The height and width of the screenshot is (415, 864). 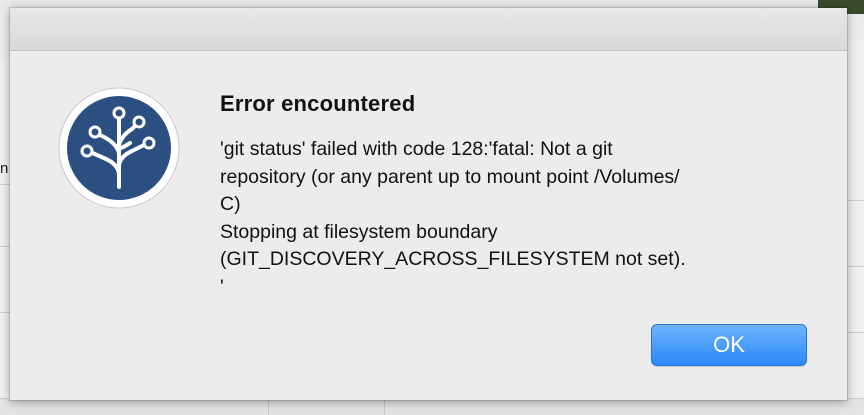 What do you see at coordinates (4, 168) in the screenshot?
I see `background-left-text: n` at bounding box center [4, 168].